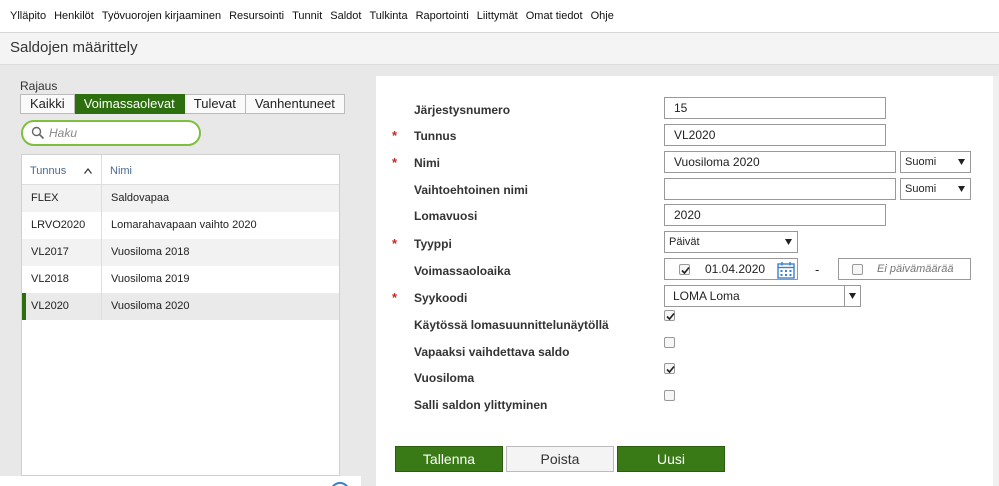 Image resolution: width=999 pixels, height=486 pixels. I want to click on vaihtoehtoinen-language-select: Suomi, so click(935, 189).